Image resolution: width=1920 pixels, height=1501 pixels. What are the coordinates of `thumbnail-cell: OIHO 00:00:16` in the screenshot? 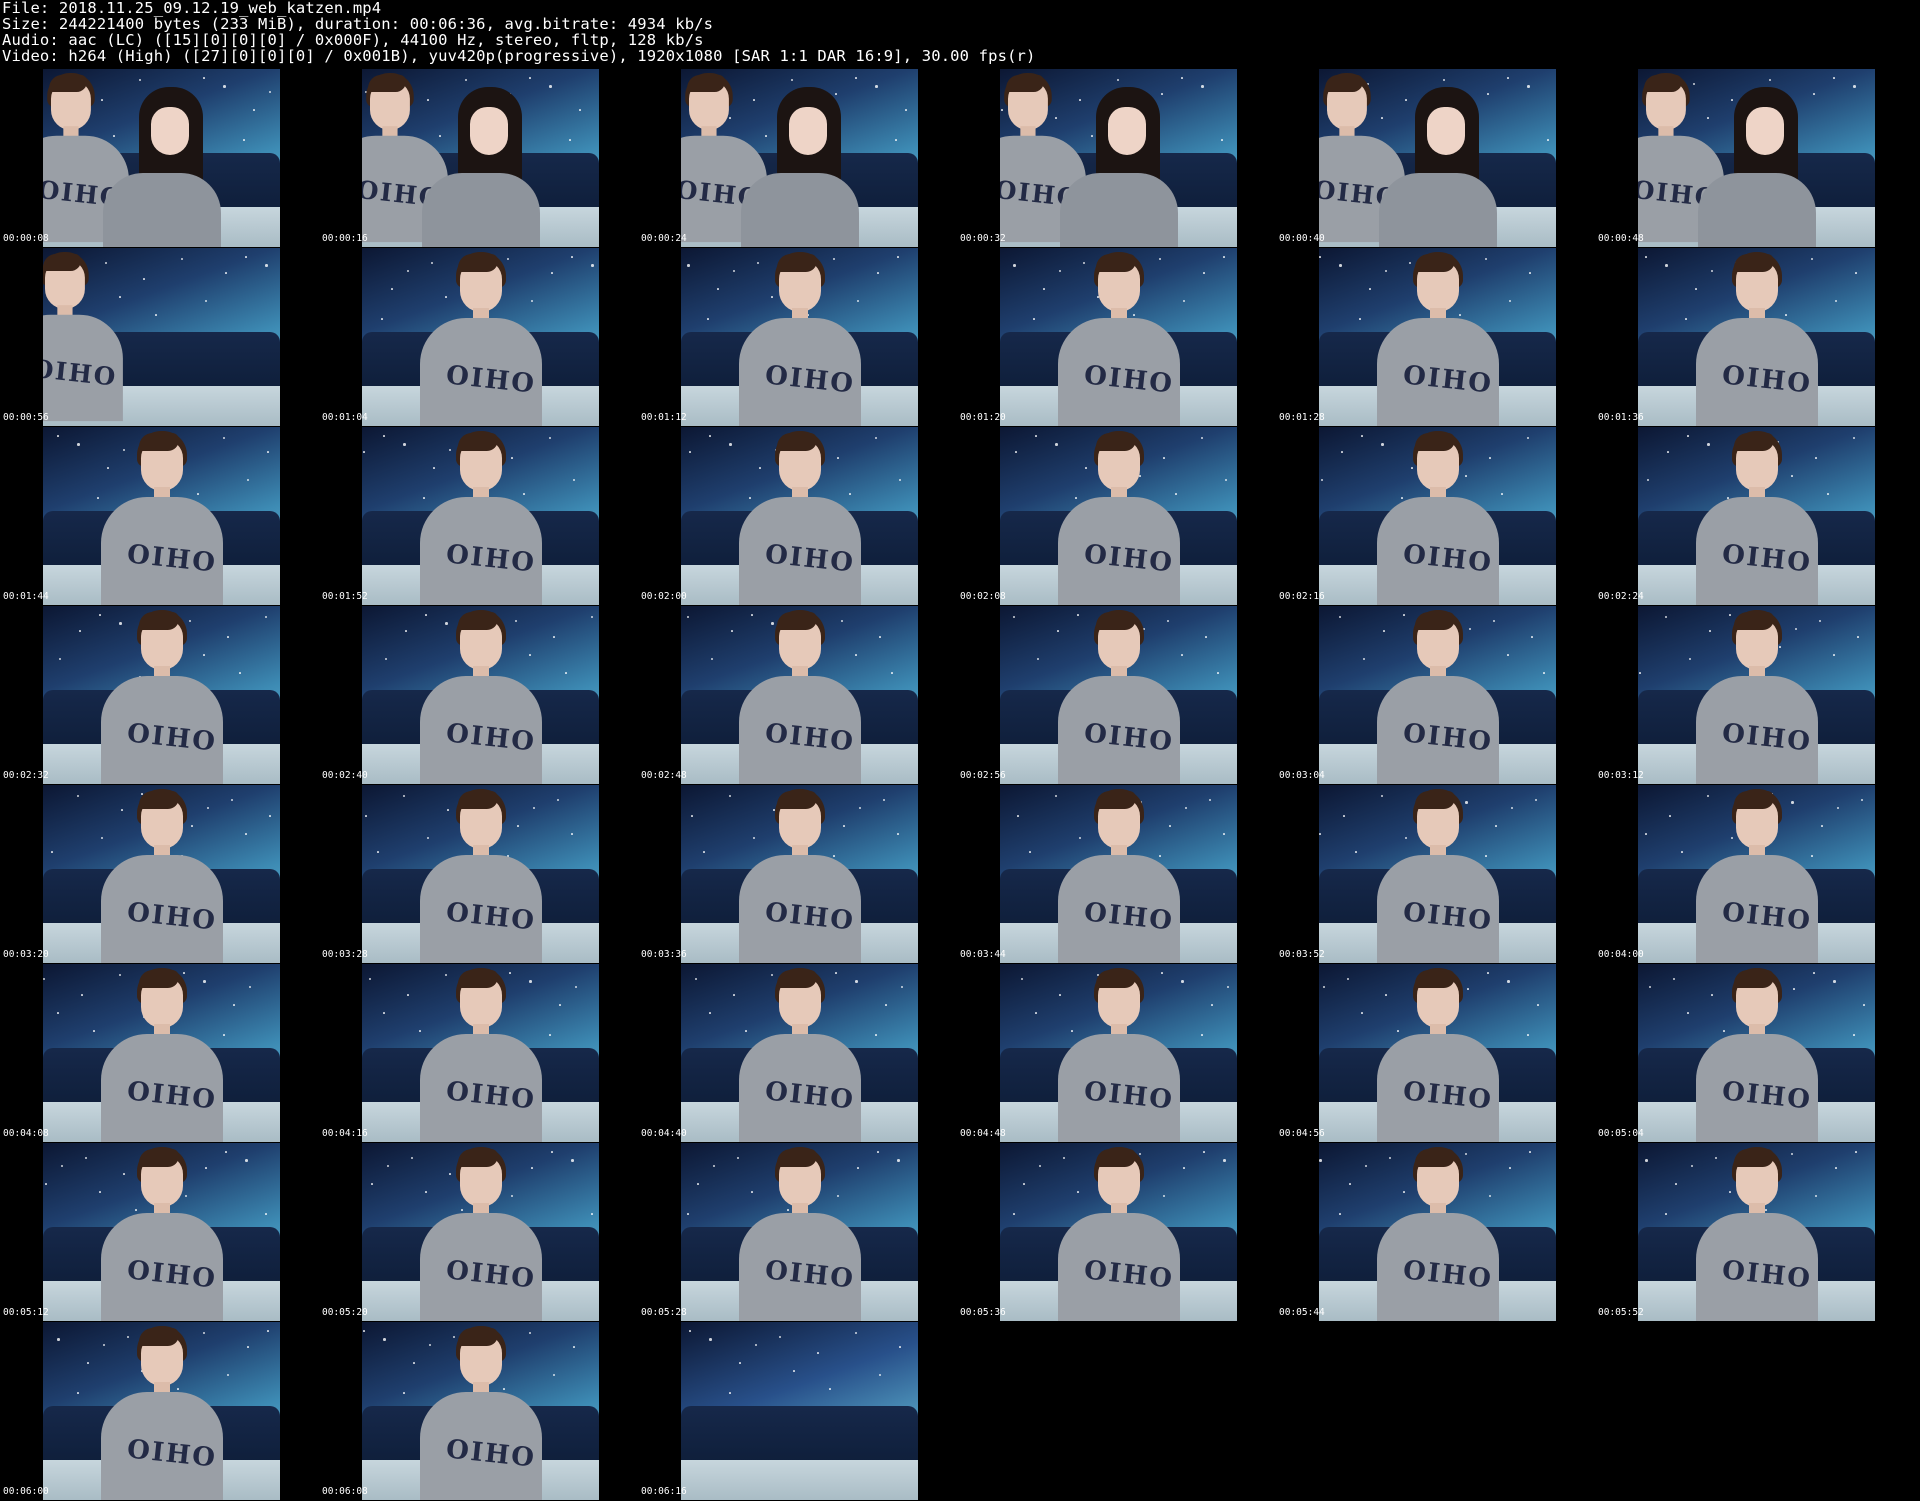 It's located at (478, 158).